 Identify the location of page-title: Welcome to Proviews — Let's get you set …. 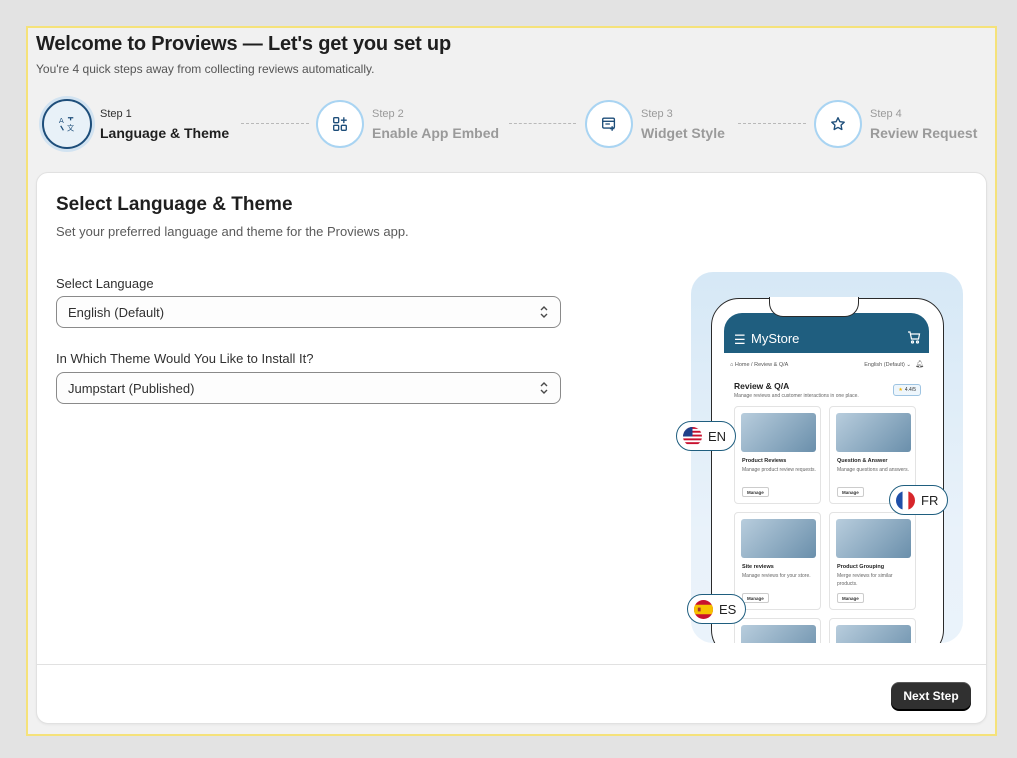
(243, 44).